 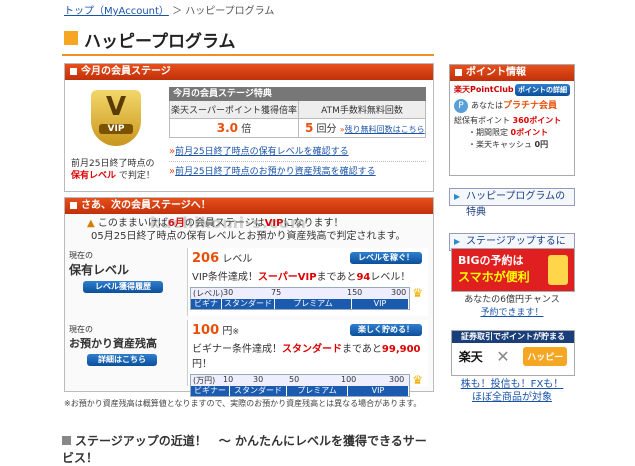 I want to click on happy-program-benefits-link: ハッピープログラムの特典, so click(x=512, y=203).